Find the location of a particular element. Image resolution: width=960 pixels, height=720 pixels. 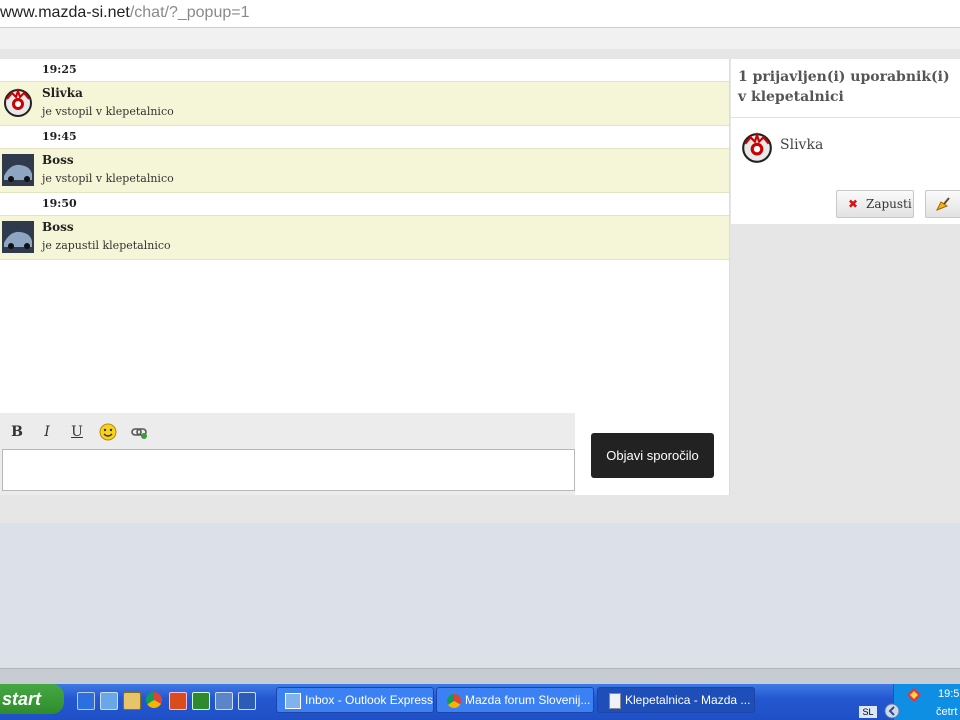

ie-icon is located at coordinates (86, 701).